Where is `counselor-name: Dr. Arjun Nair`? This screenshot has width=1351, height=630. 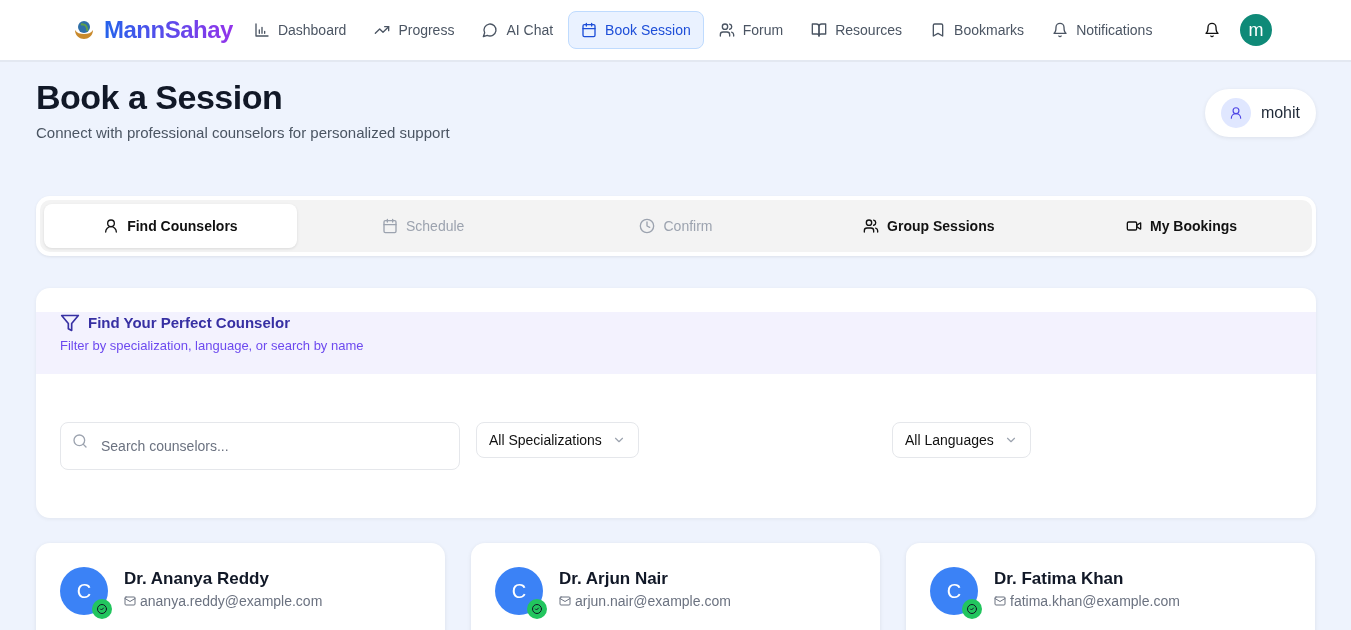 counselor-name: Dr. Arjun Nair is located at coordinates (614, 579).